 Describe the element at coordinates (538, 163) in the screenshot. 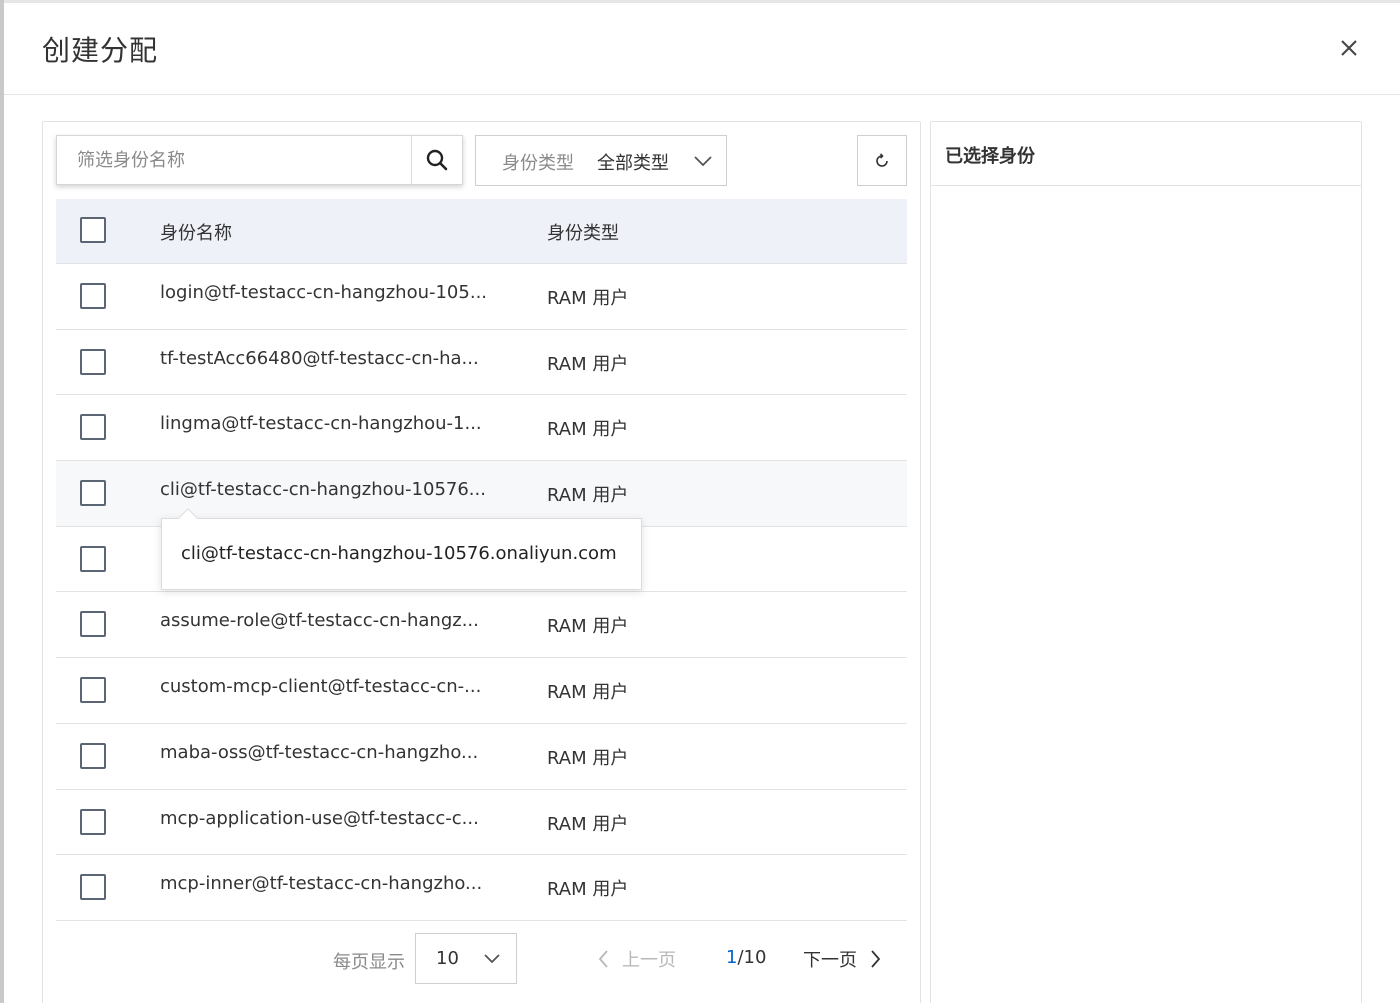

I see `identity-type-label: 身份类型` at that location.